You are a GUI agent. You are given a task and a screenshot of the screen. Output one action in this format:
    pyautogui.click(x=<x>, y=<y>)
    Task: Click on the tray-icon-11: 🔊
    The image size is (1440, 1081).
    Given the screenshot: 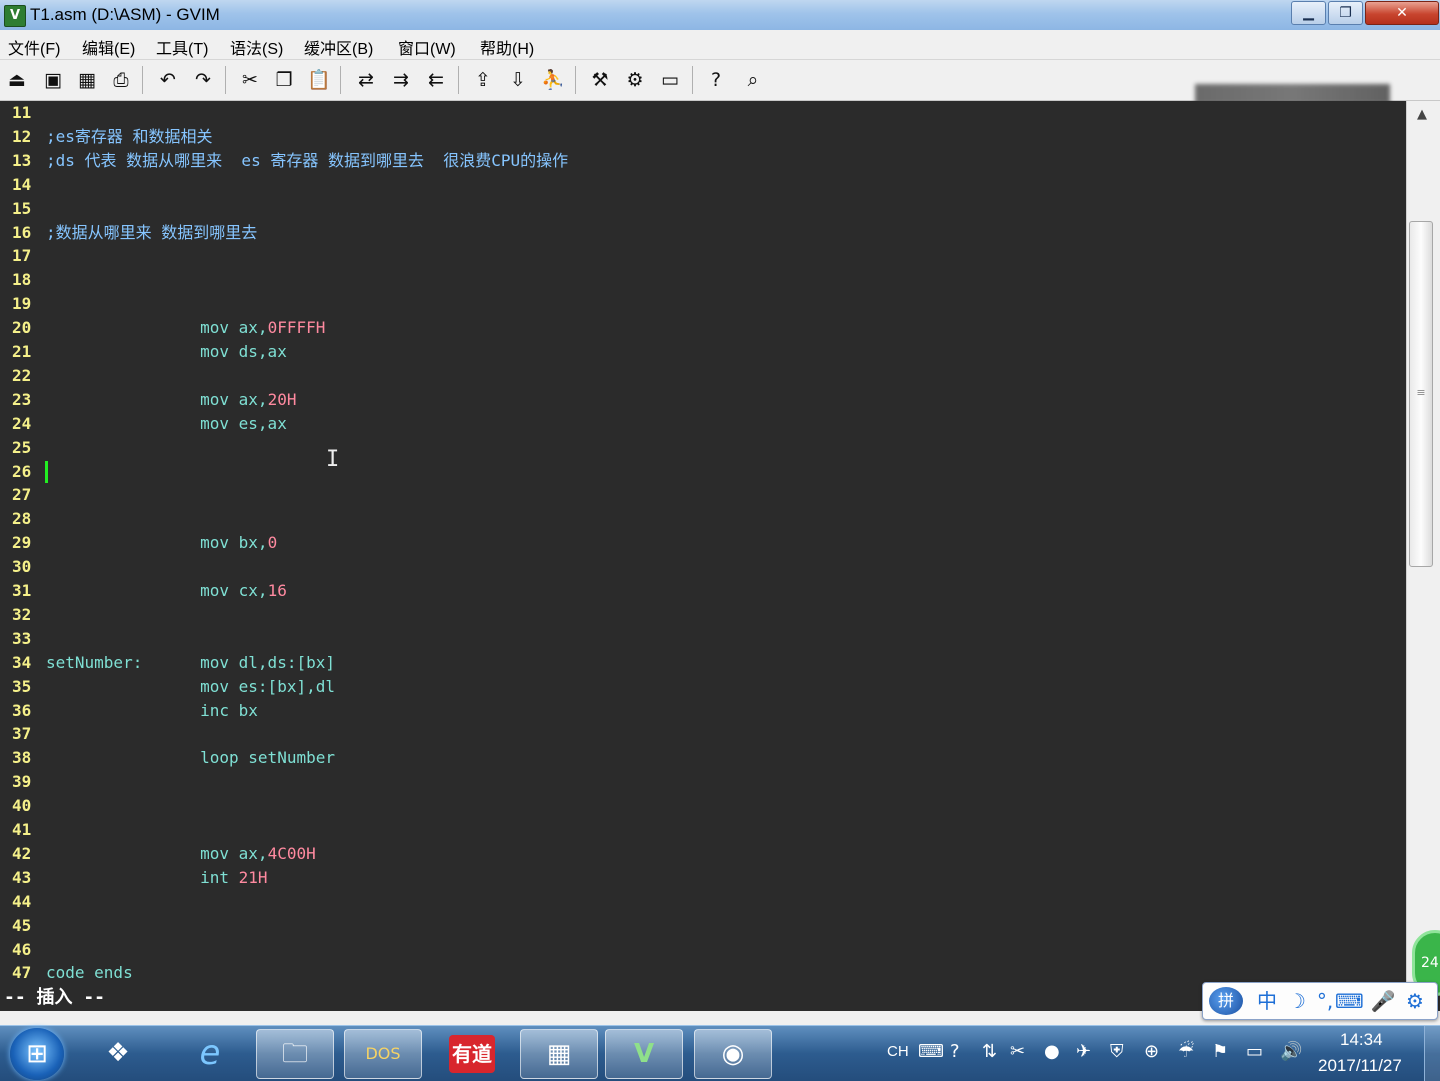 What is the action you would take?
    pyautogui.click(x=1291, y=1052)
    